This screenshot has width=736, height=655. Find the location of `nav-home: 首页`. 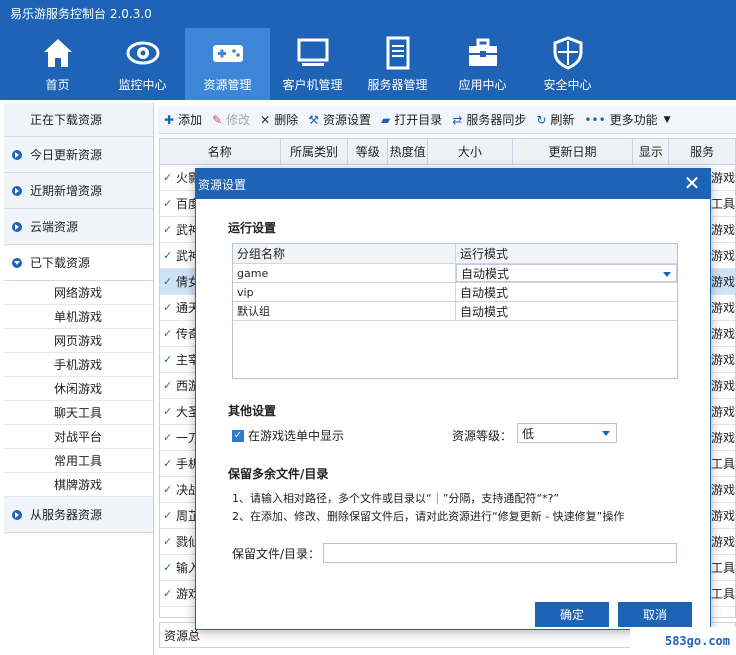

nav-home: 首页 is located at coordinates (57, 64).